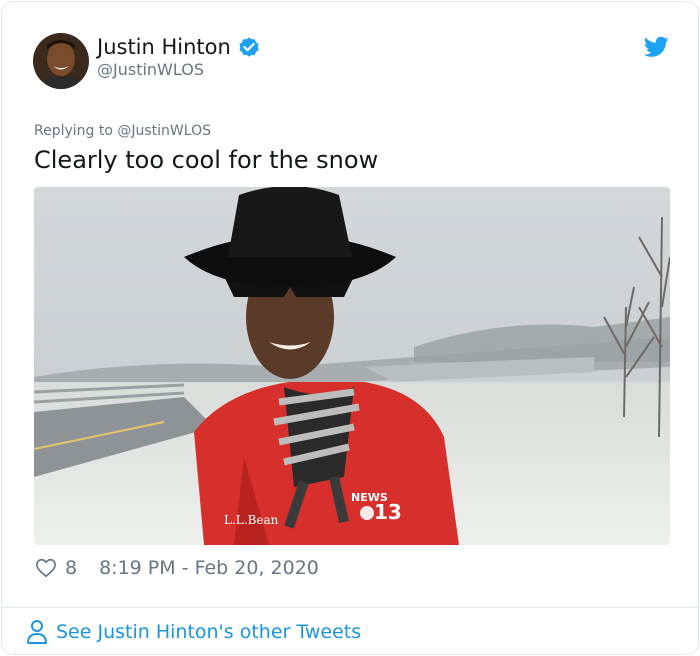 This screenshot has height=656, width=700. What do you see at coordinates (208, 632) in the screenshot?
I see `see-other-tweets-label: See Justin Hinton's other Tweets` at bounding box center [208, 632].